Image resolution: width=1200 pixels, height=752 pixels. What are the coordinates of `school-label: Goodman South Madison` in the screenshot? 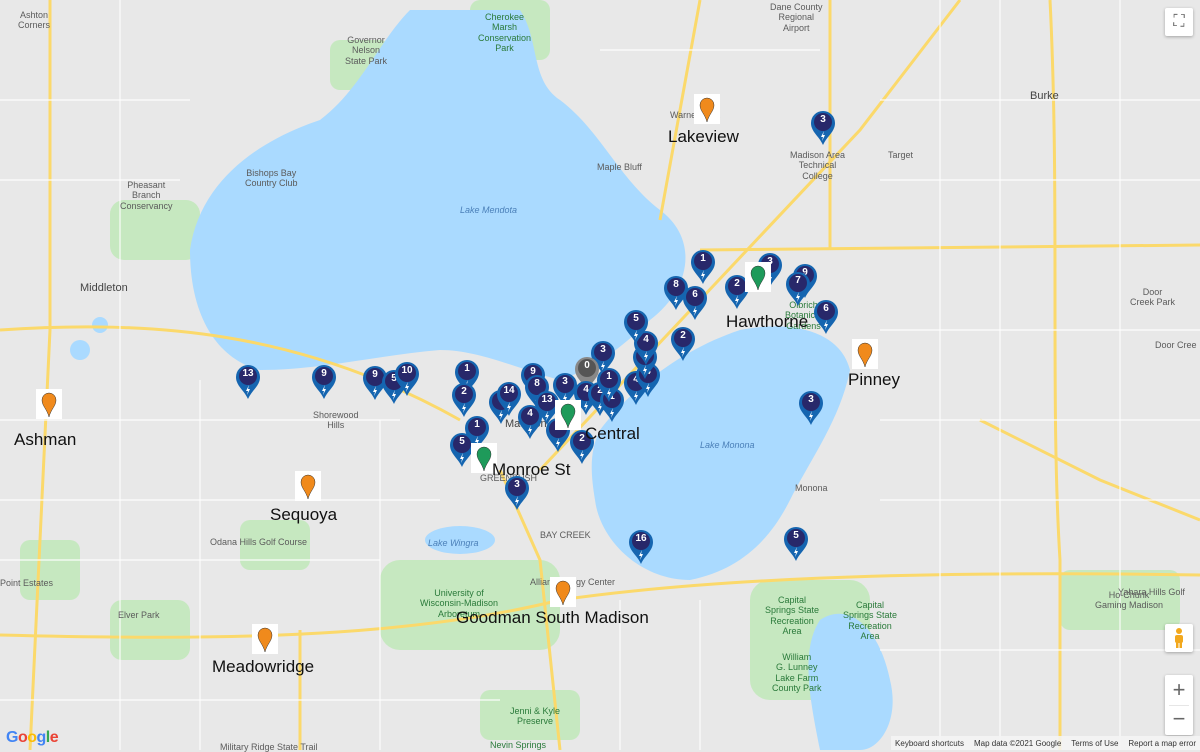 It's located at (552, 617).